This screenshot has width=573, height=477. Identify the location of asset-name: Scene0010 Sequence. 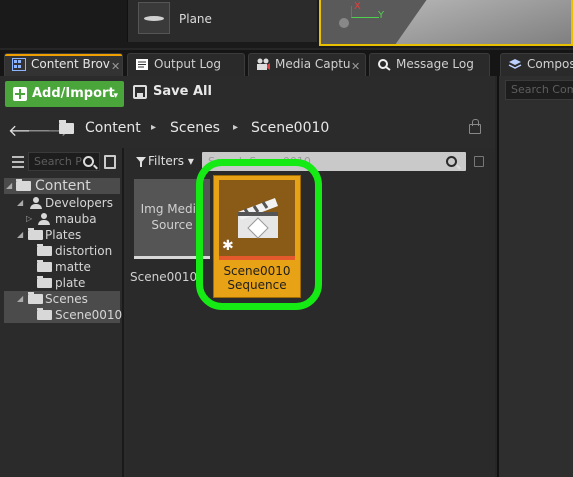
(257, 278).